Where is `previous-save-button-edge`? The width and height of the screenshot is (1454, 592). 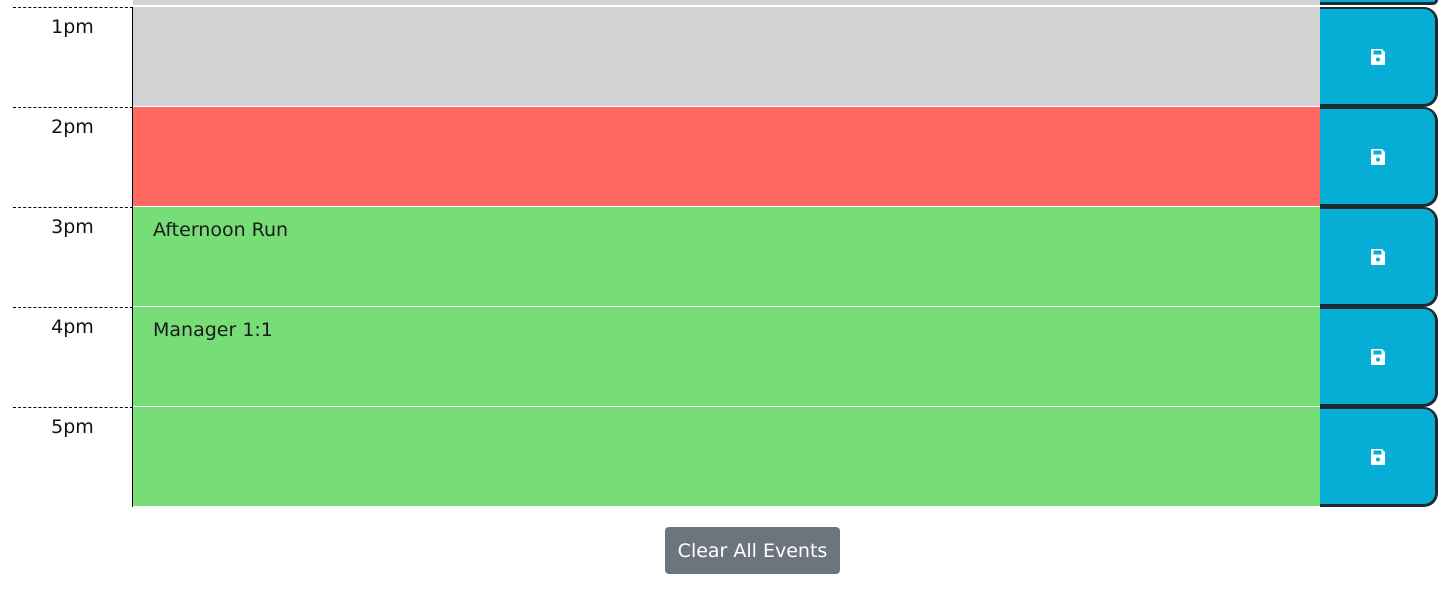
previous-save-button-edge is located at coordinates (1379, 2).